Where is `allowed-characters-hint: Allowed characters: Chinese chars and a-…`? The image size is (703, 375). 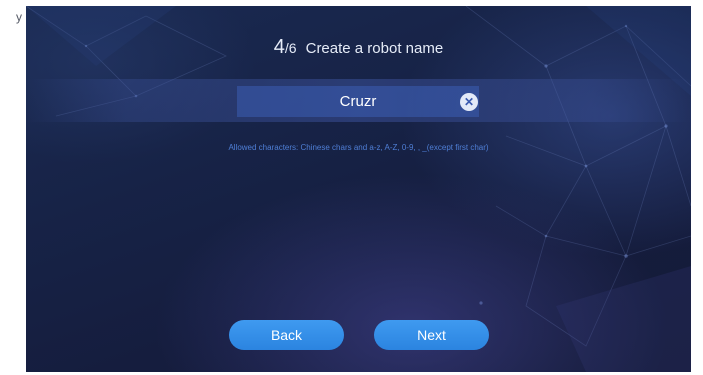
allowed-characters-hint: Allowed characters: Chinese chars and a-… is located at coordinates (358, 147).